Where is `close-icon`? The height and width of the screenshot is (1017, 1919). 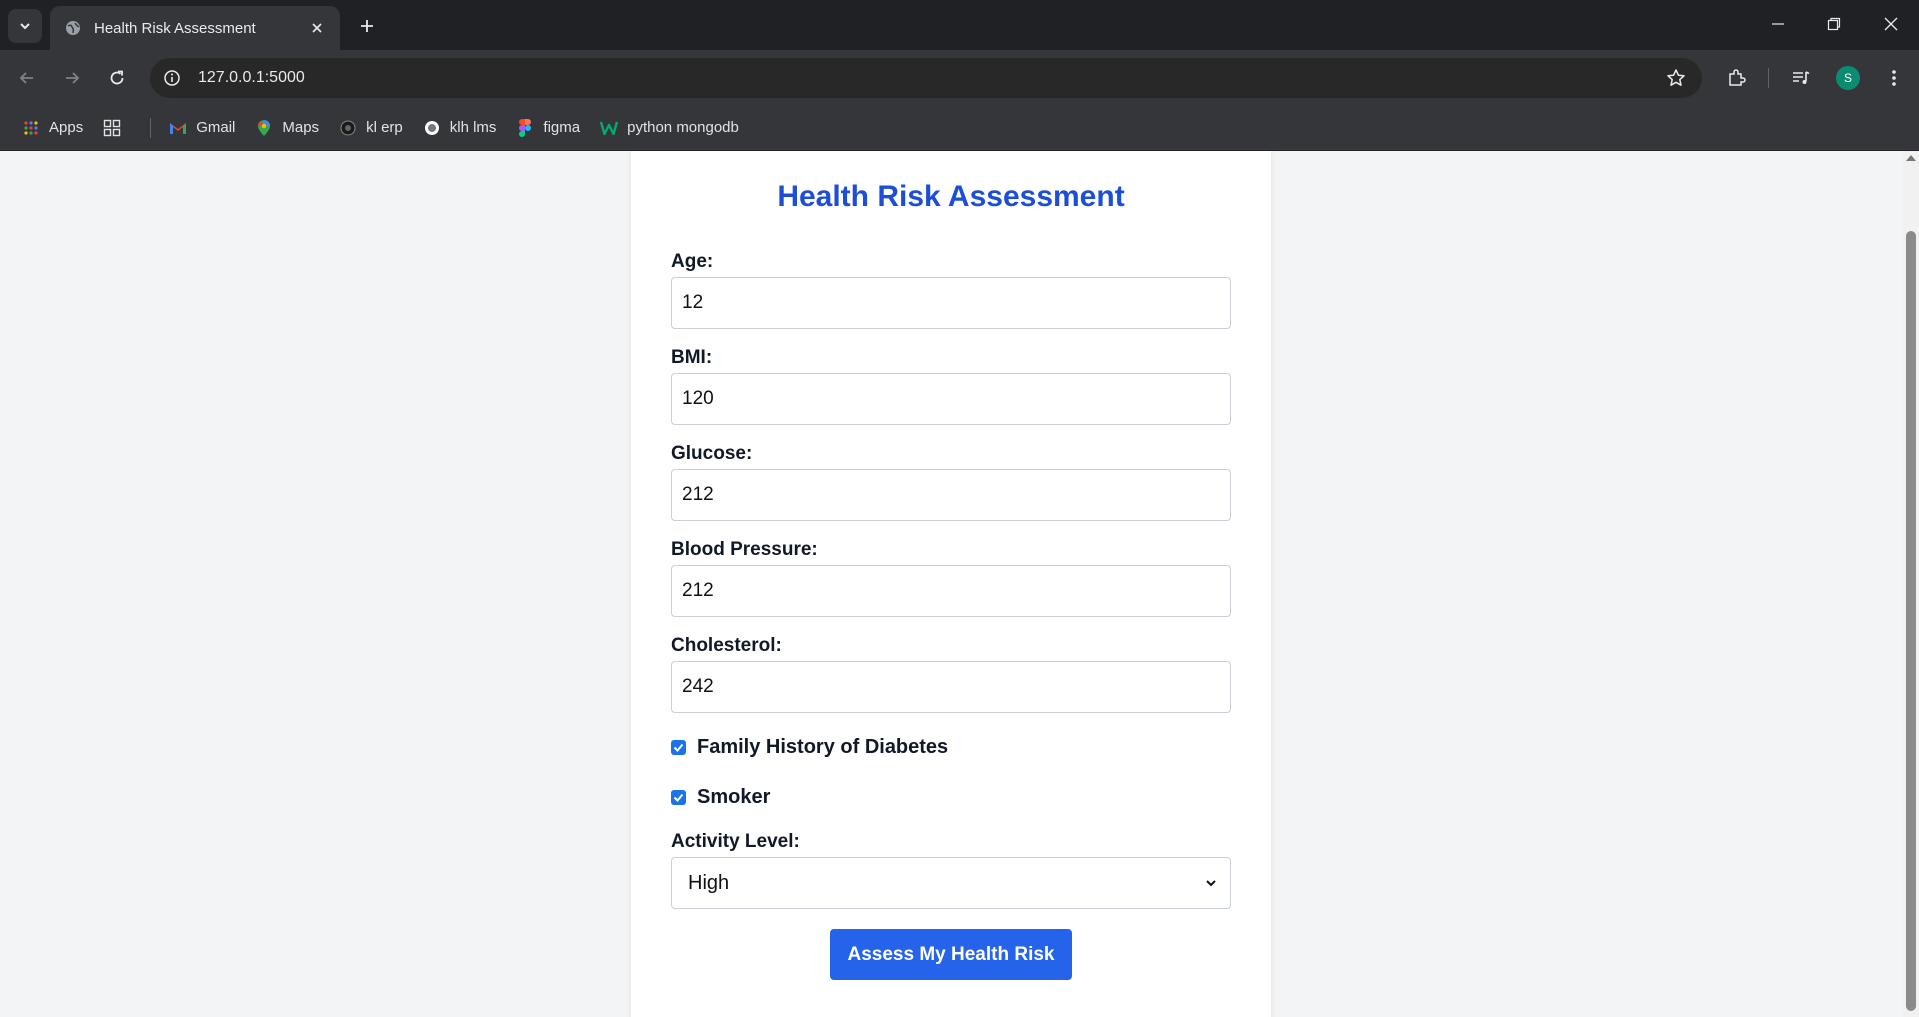
close-icon is located at coordinates (1891, 24).